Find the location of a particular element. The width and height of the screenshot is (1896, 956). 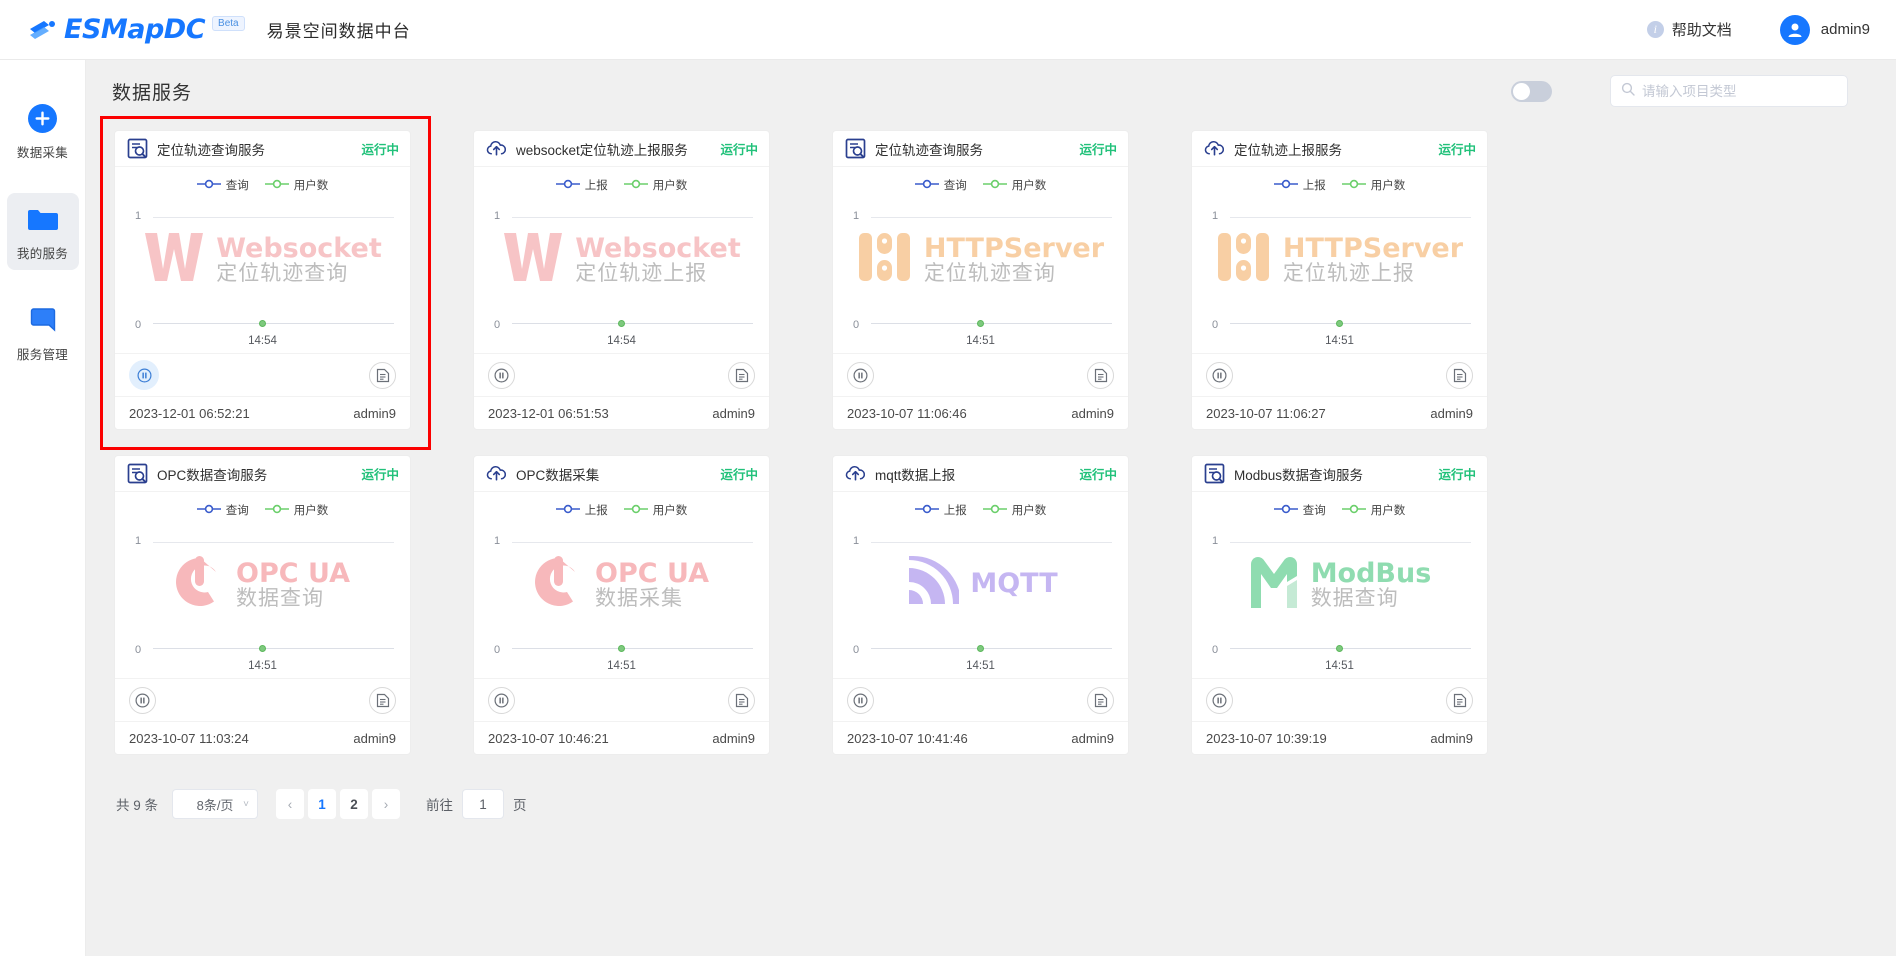

legend-label: 上报 is located at coordinates (596, 511).